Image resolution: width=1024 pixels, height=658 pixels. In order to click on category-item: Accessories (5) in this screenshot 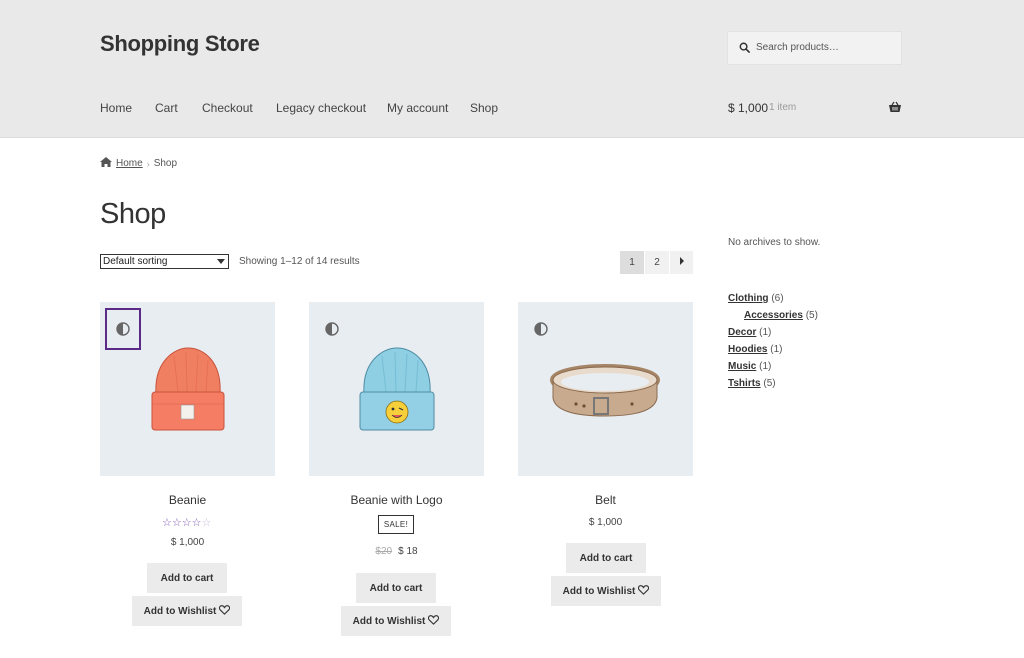, I will do `click(781, 315)`.